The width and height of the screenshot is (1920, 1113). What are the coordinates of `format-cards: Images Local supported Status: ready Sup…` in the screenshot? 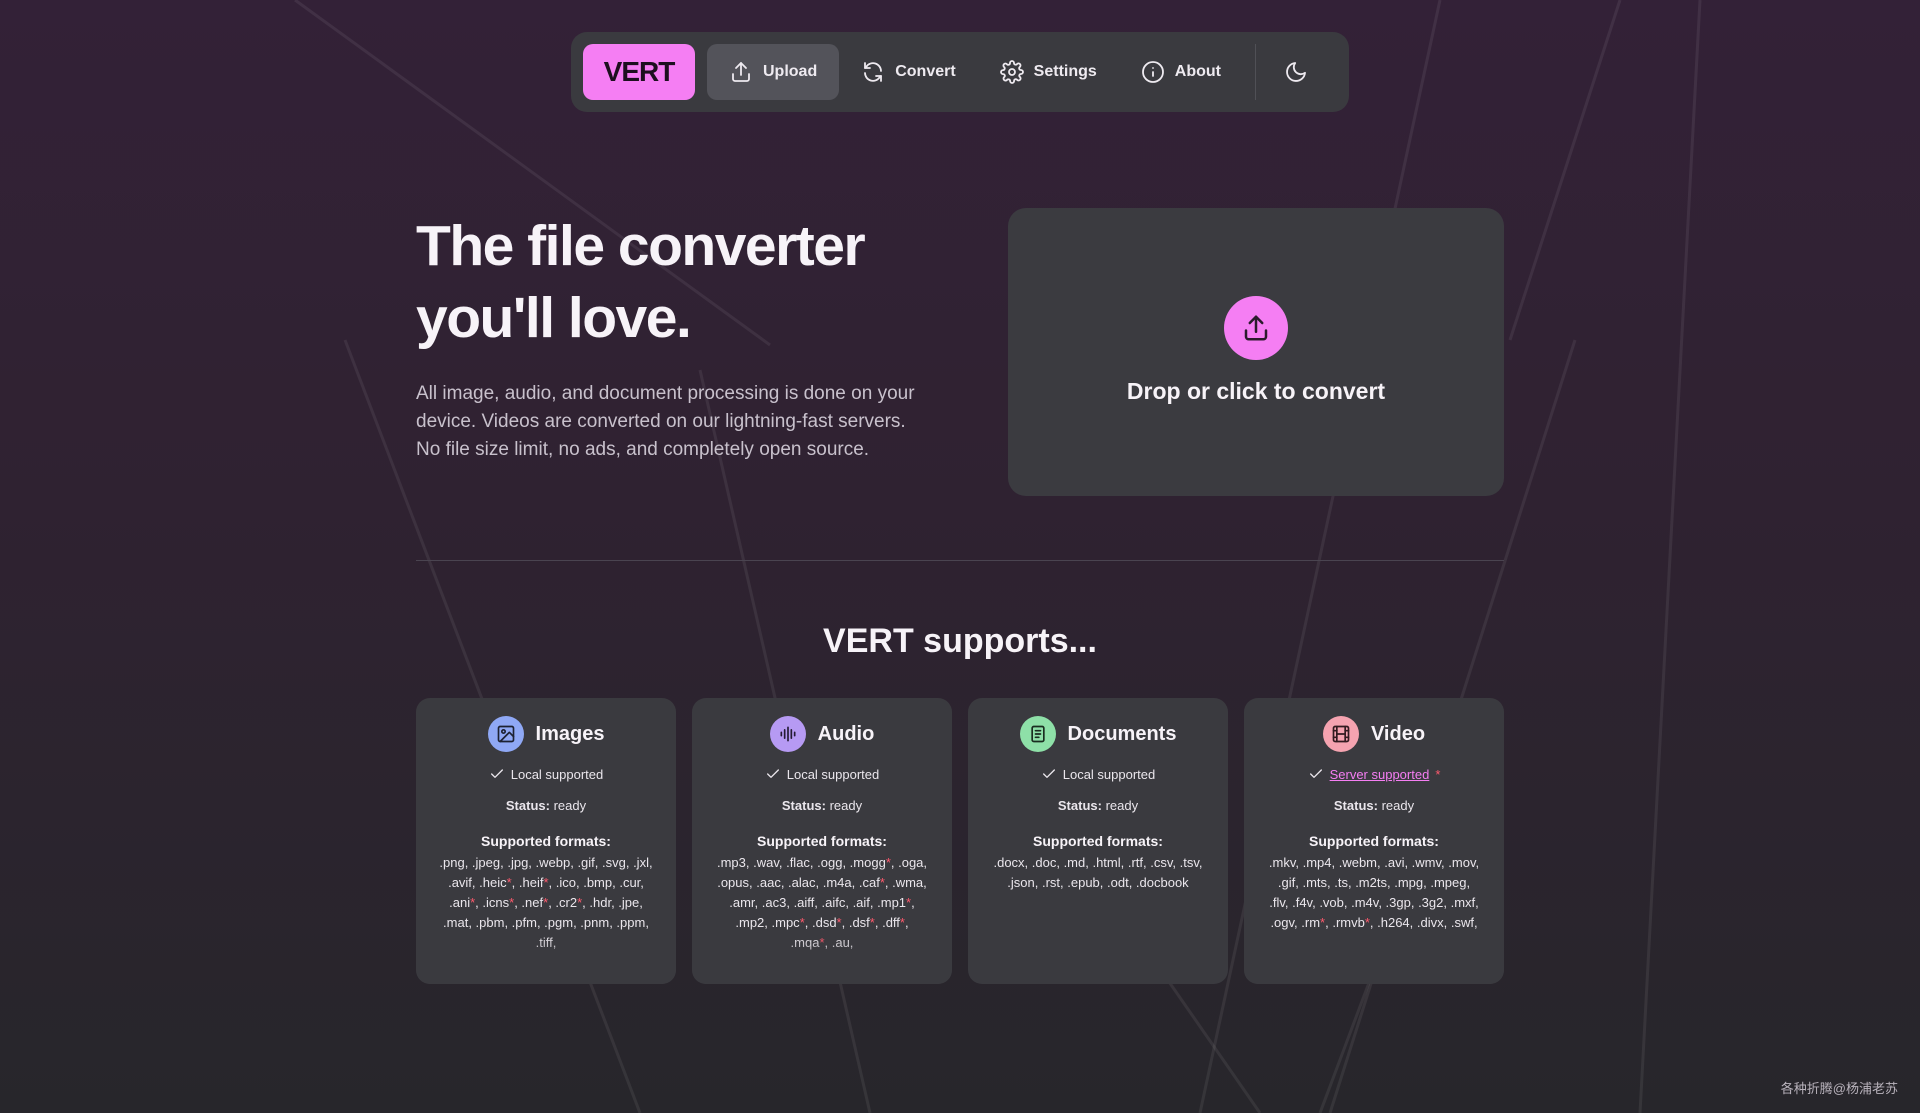 It's located at (960, 841).